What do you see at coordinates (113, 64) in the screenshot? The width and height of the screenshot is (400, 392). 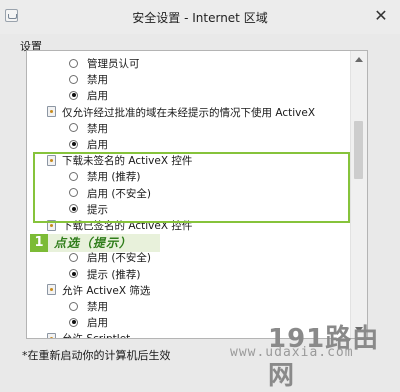 I see `setting-option-label: 管理员认可` at bounding box center [113, 64].